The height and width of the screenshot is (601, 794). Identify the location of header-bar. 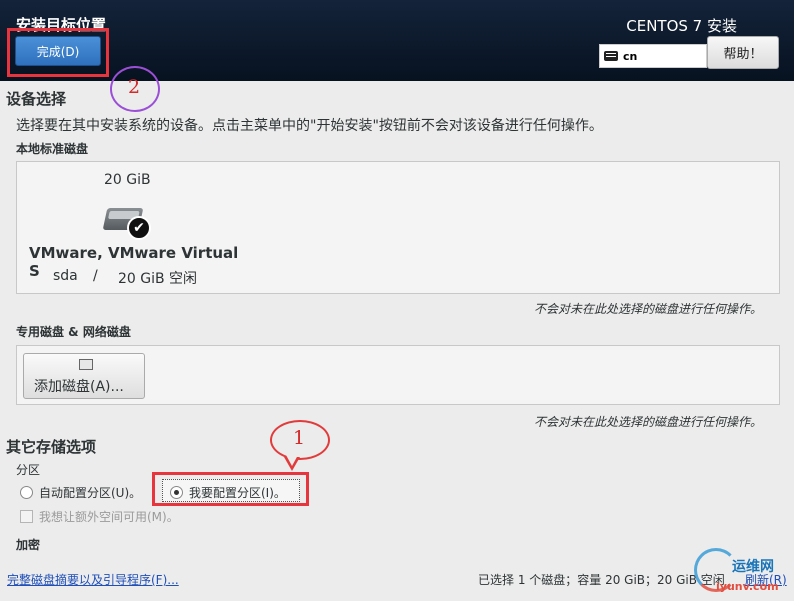
(397, 40).